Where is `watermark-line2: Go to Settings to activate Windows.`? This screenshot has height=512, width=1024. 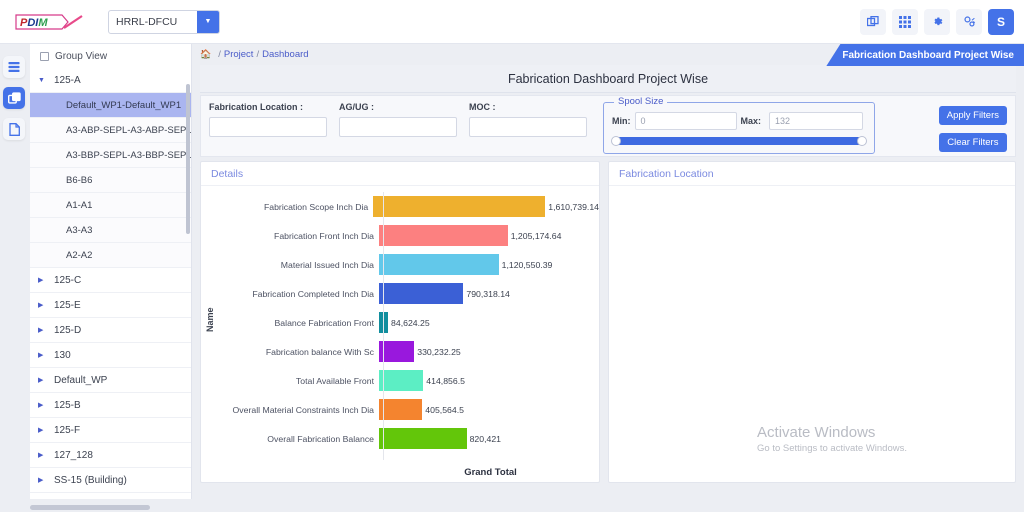 watermark-line2: Go to Settings to activate Windows. is located at coordinates (832, 448).